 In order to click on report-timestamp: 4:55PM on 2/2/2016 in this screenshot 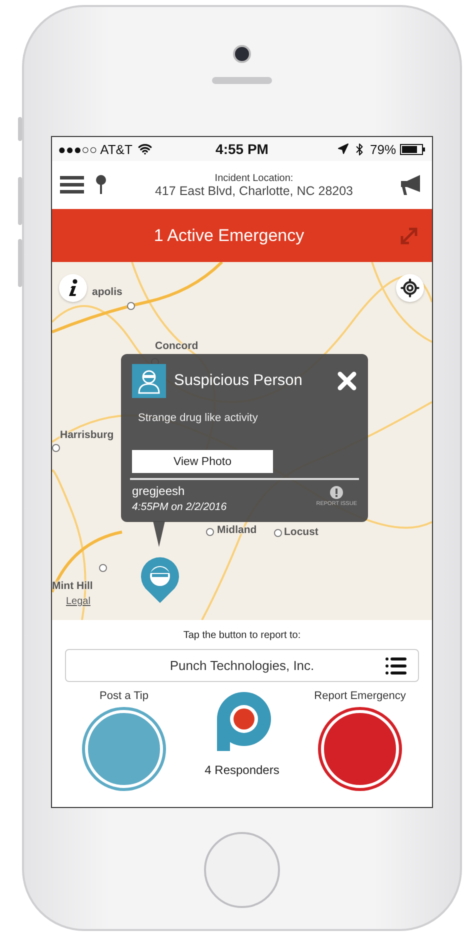, I will do `click(180, 507)`.